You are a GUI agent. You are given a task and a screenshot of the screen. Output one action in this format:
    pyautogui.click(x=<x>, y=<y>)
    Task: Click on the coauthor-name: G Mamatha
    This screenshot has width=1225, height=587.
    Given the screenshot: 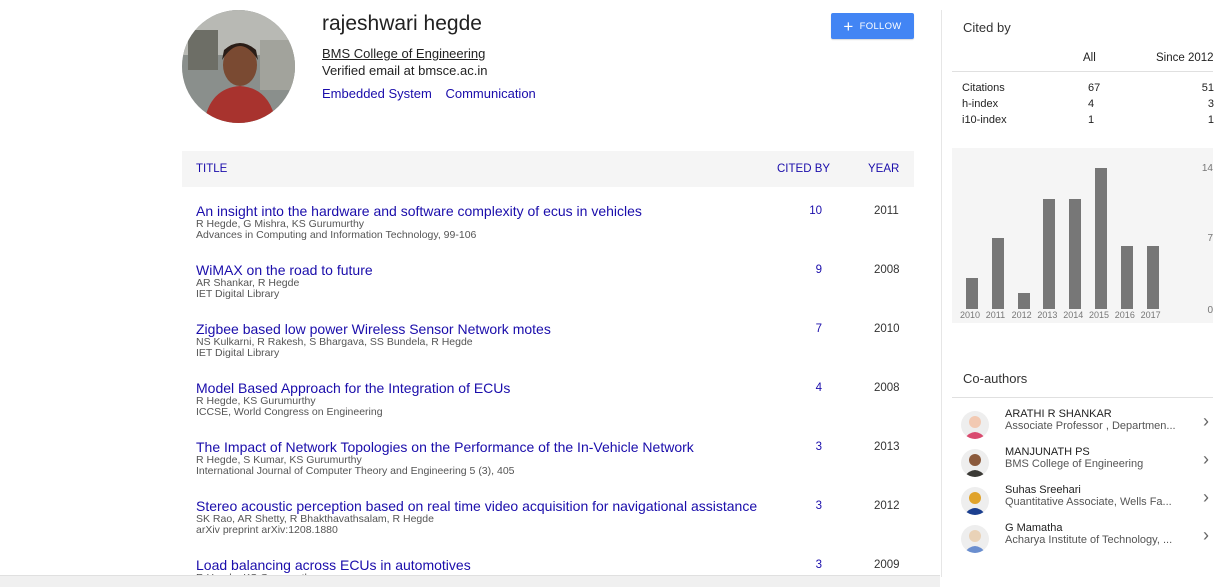 What is the action you would take?
    pyautogui.click(x=1034, y=528)
    